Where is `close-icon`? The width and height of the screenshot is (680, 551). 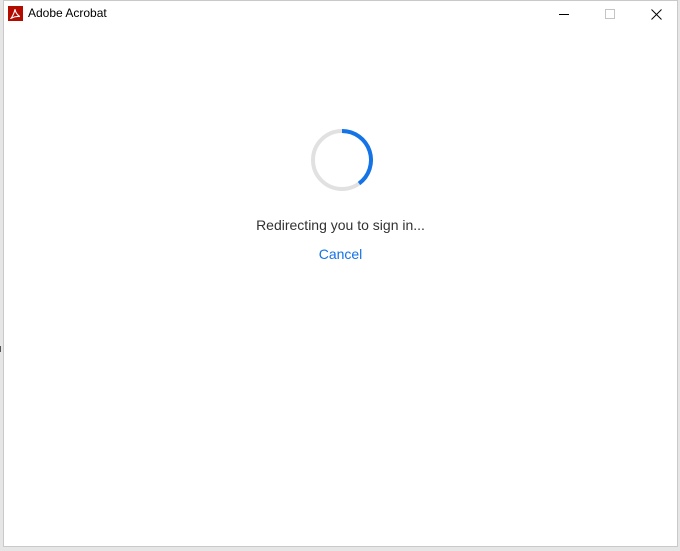
close-icon is located at coordinates (656, 14).